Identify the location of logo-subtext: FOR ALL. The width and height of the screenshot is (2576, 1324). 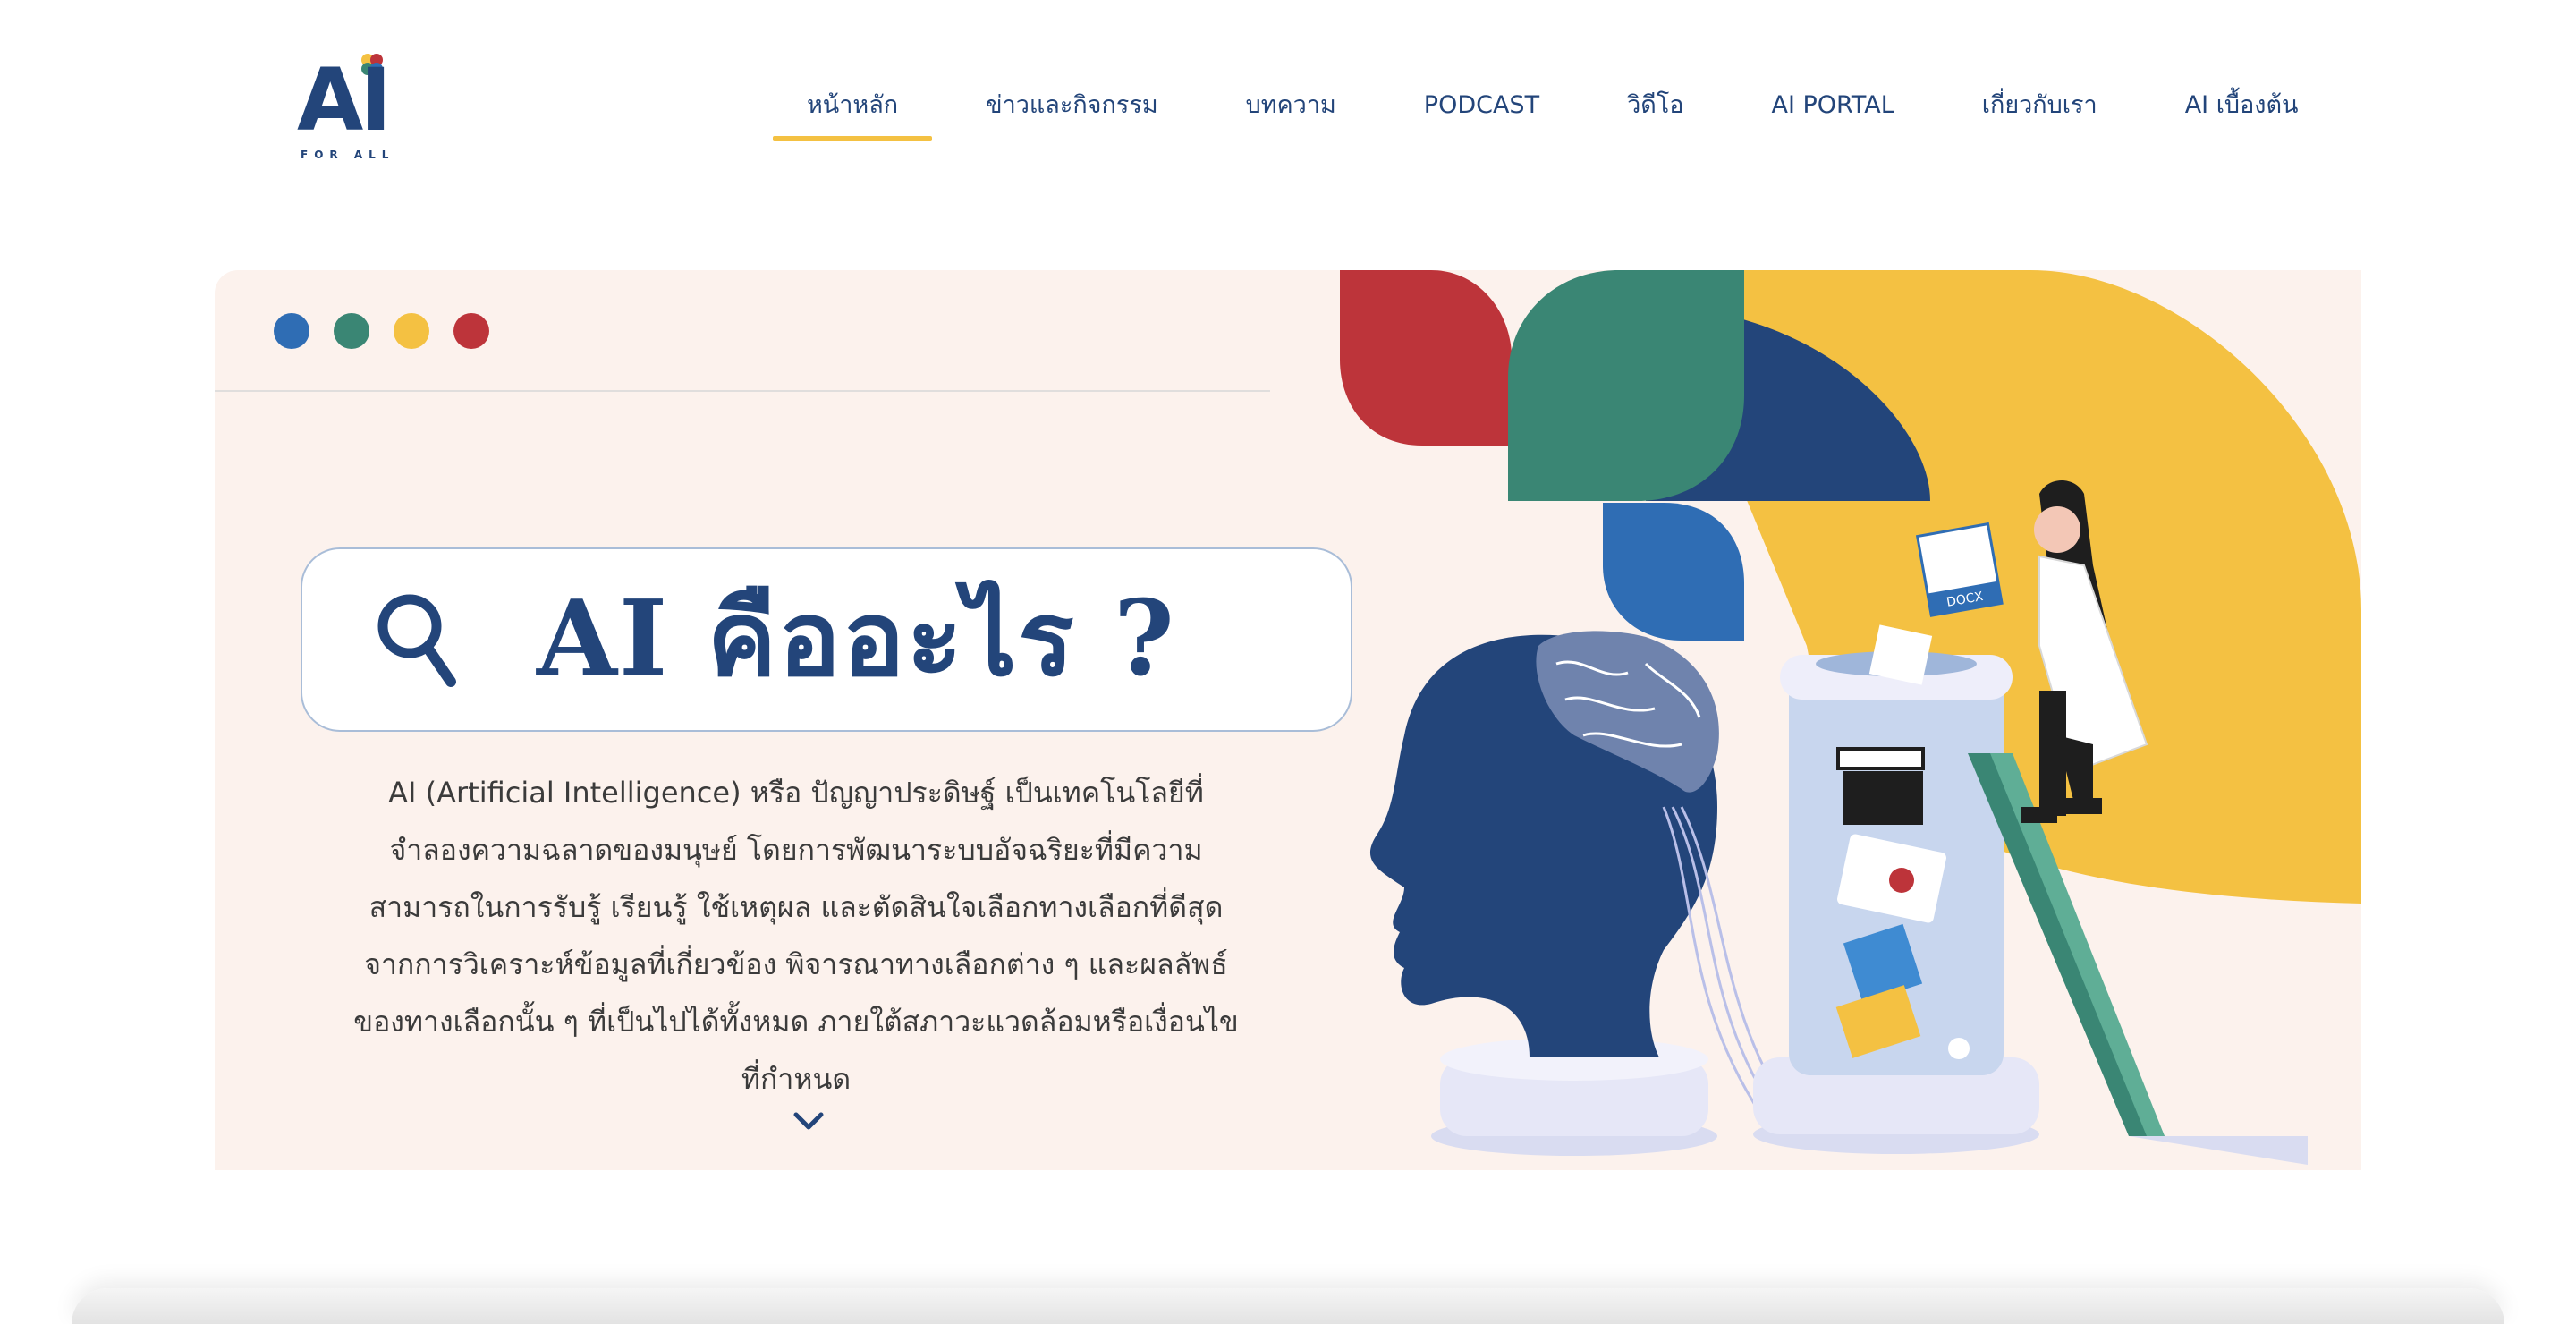
(348, 155).